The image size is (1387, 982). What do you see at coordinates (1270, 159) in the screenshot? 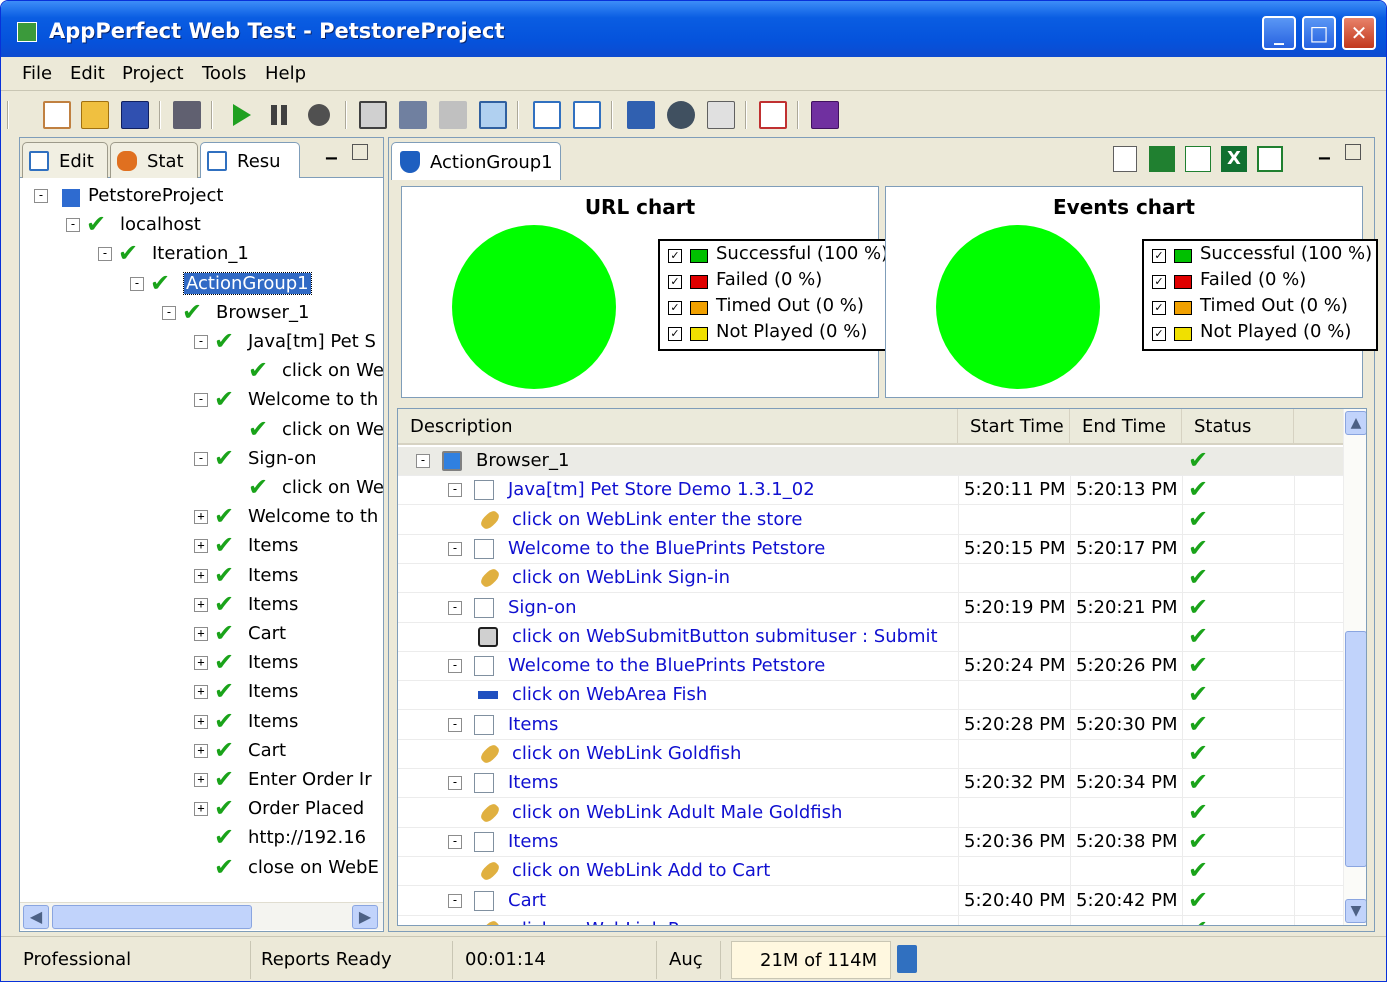
I see `html-report-icon` at bounding box center [1270, 159].